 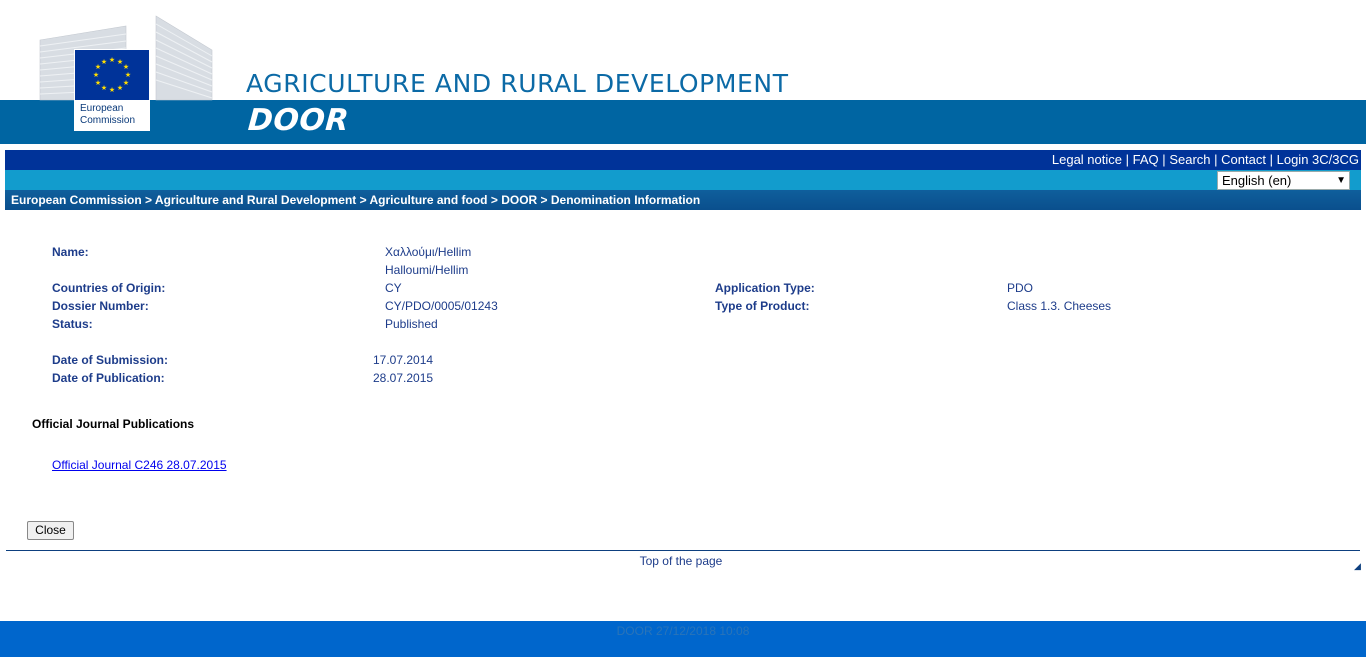 What do you see at coordinates (113, 424) in the screenshot?
I see `publications-title: Official Journal Publications` at bounding box center [113, 424].